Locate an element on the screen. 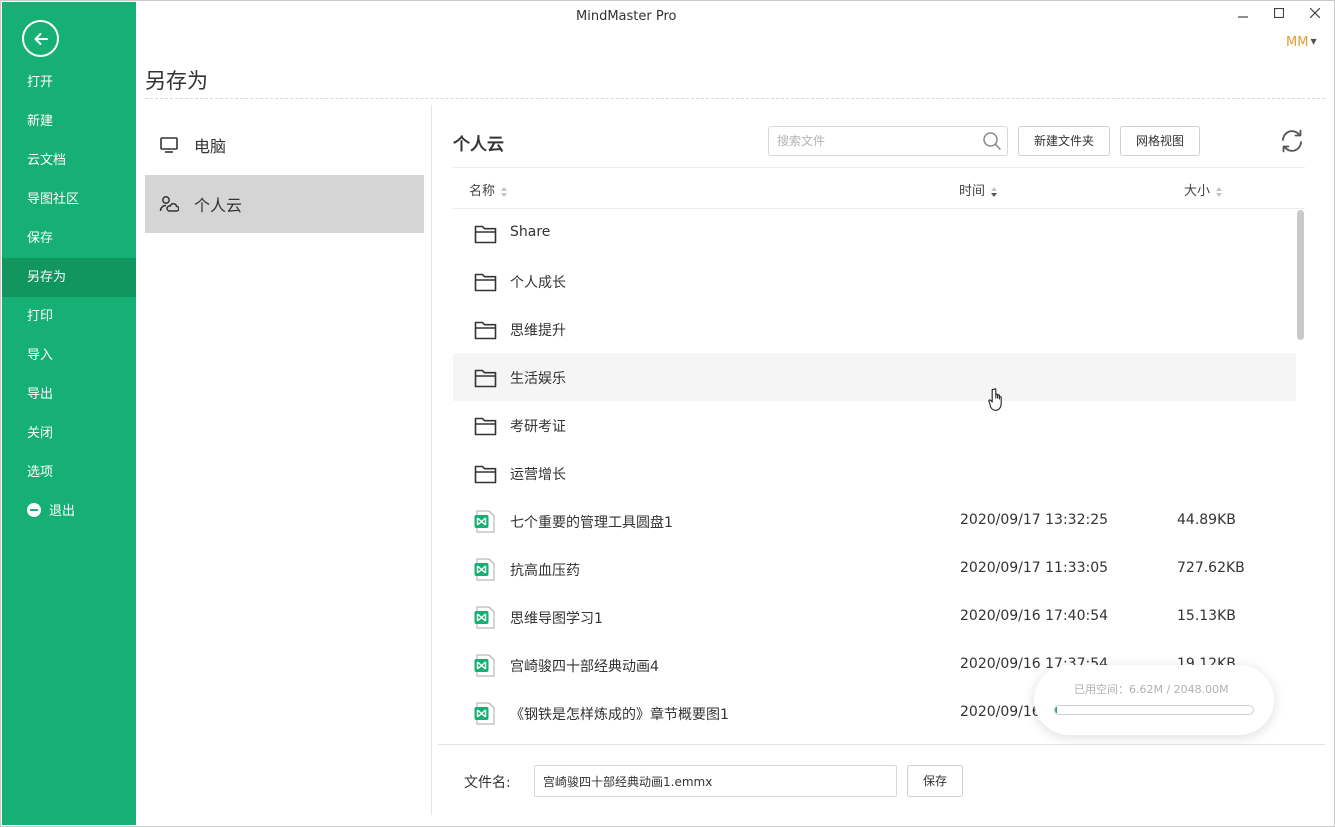 The height and width of the screenshot is (827, 1335). sidebar-item-community: 导图社区 is located at coordinates (69, 199).